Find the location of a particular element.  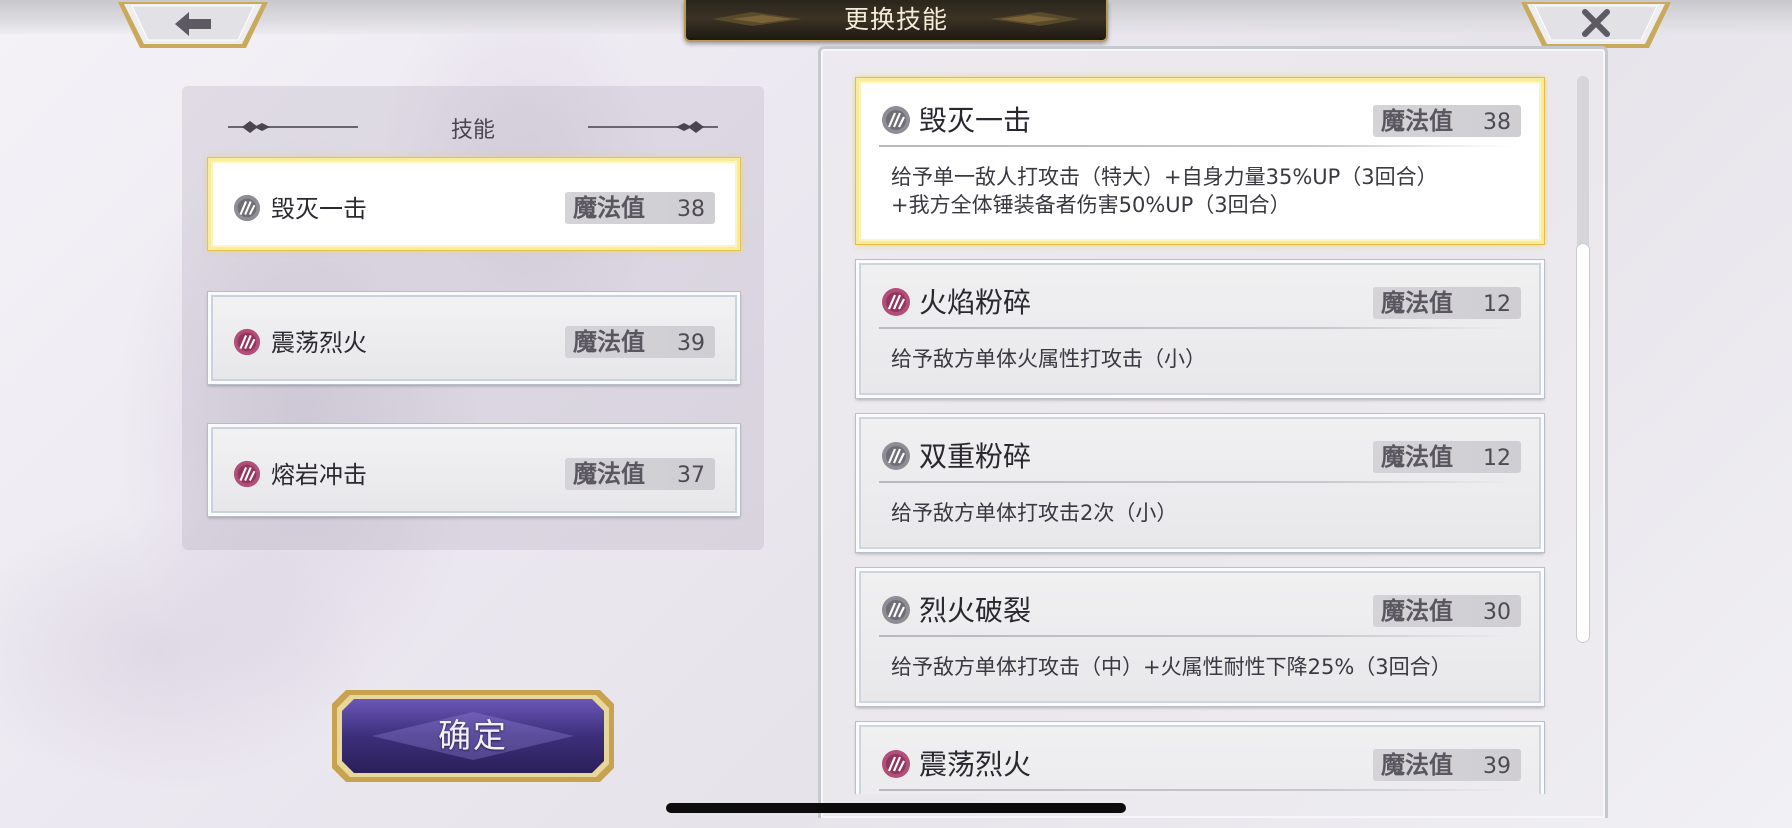

skill-card: 火焰粉碎 魔法值 12 给予敌方单体火属性打攻击（小） is located at coordinates (1200, 329).